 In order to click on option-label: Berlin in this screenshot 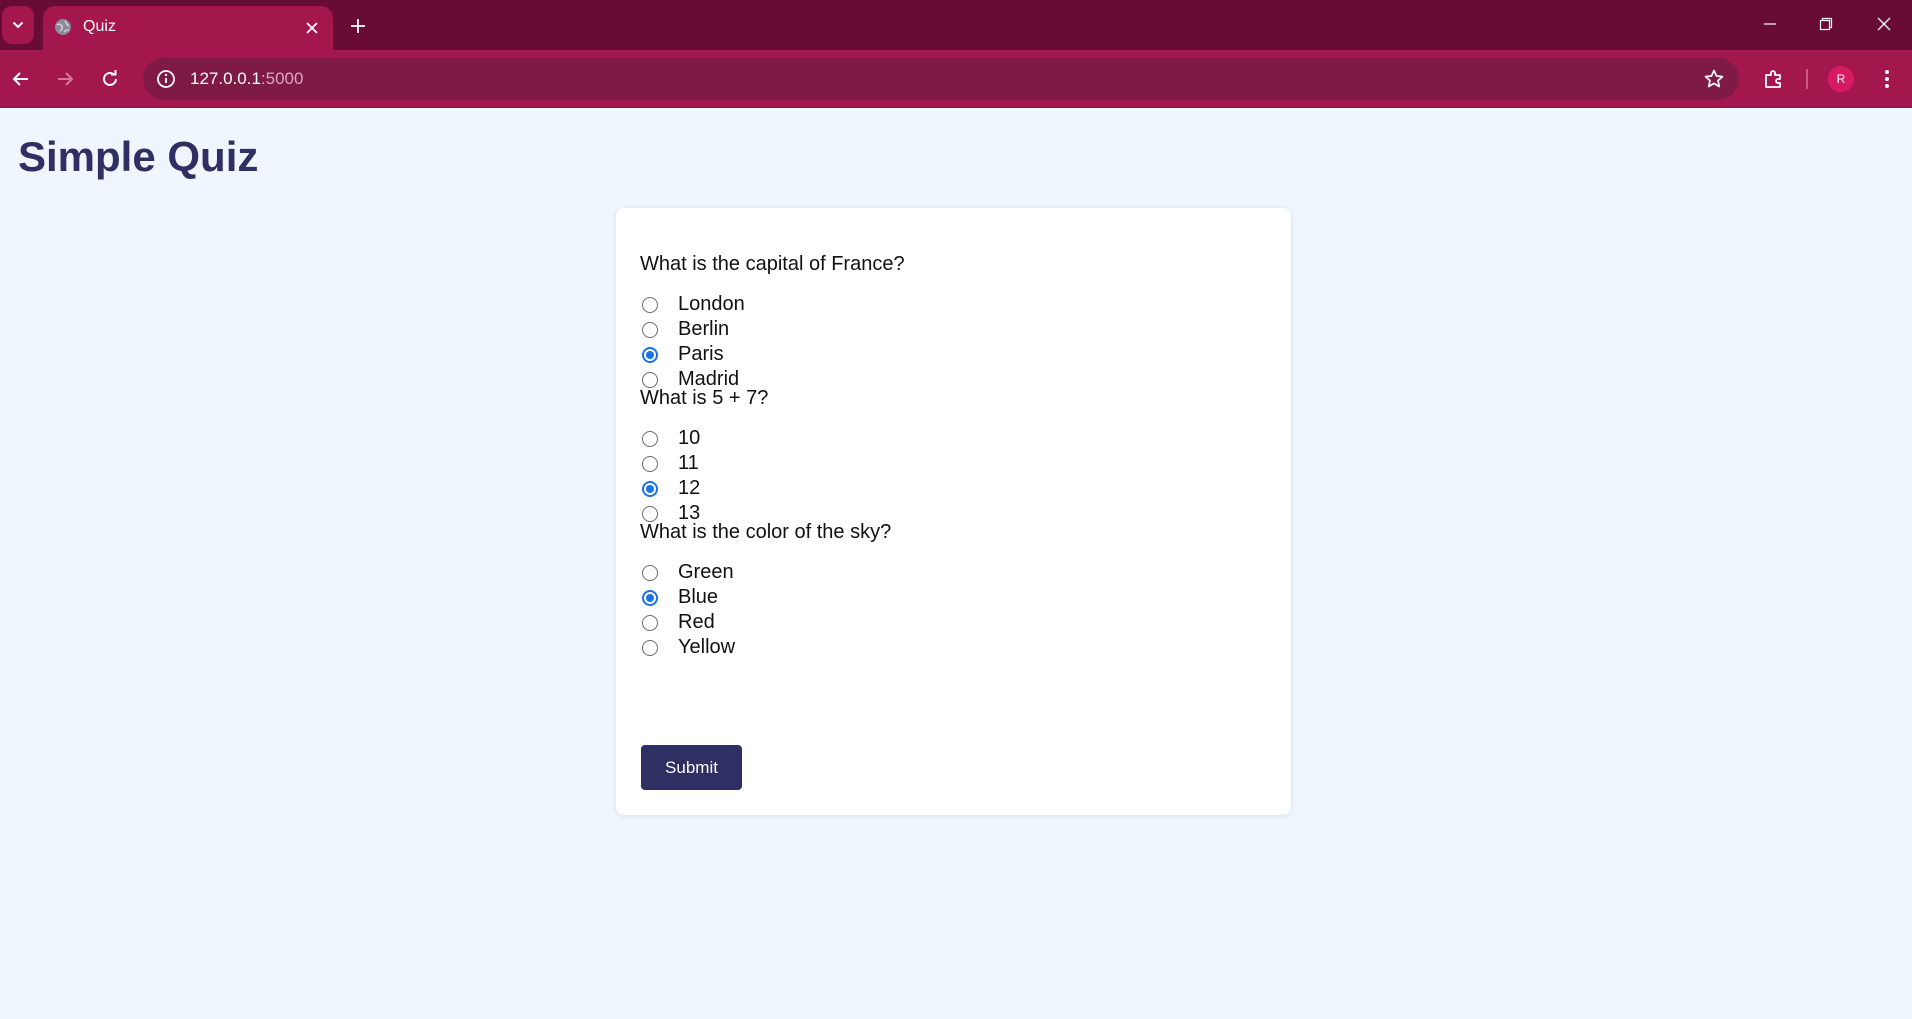, I will do `click(704, 329)`.